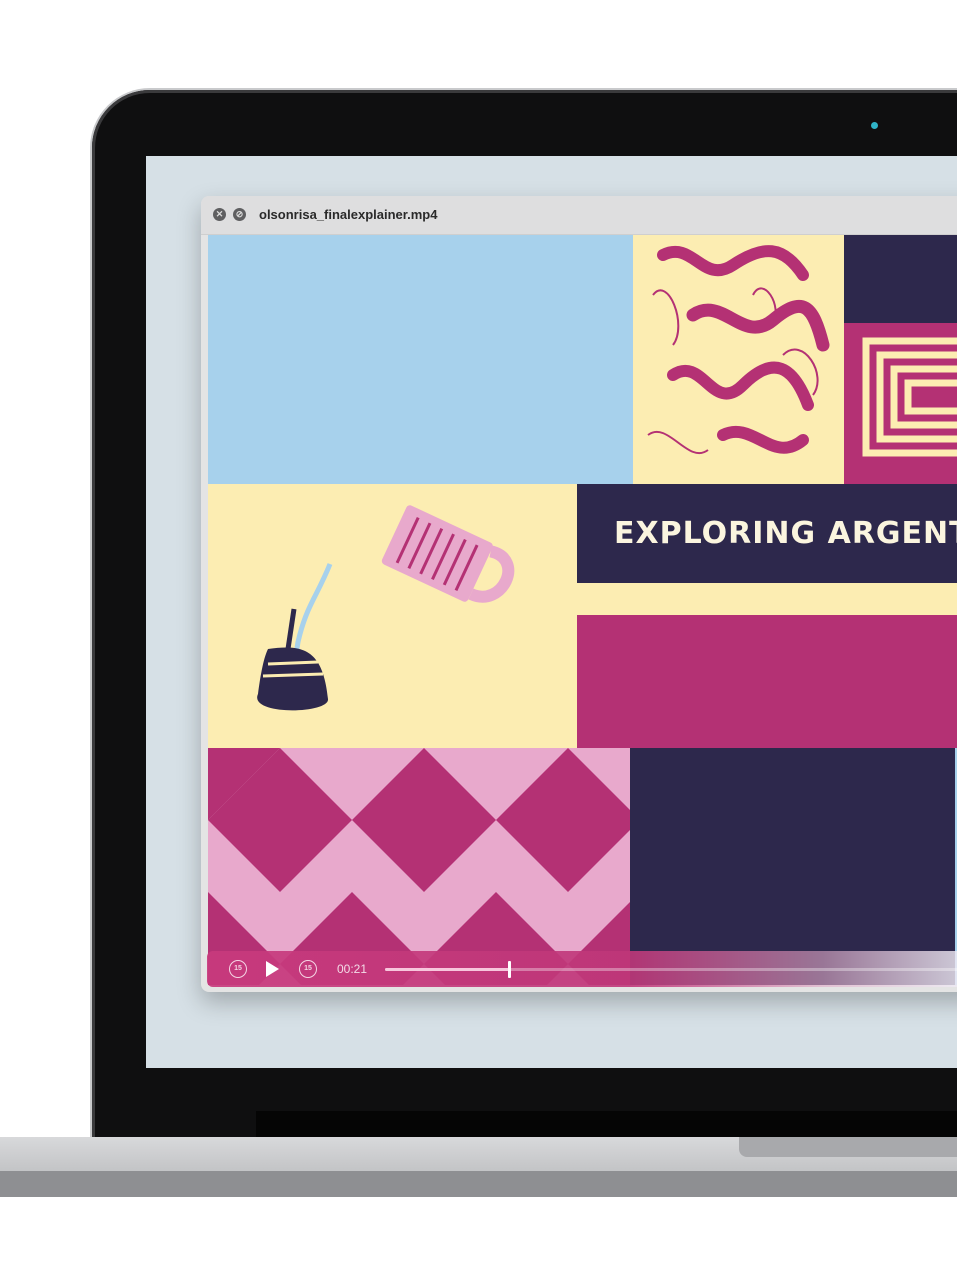 This screenshot has width=957, height=1275. Describe the element at coordinates (874, 125) in the screenshot. I see `camera-dot` at that location.